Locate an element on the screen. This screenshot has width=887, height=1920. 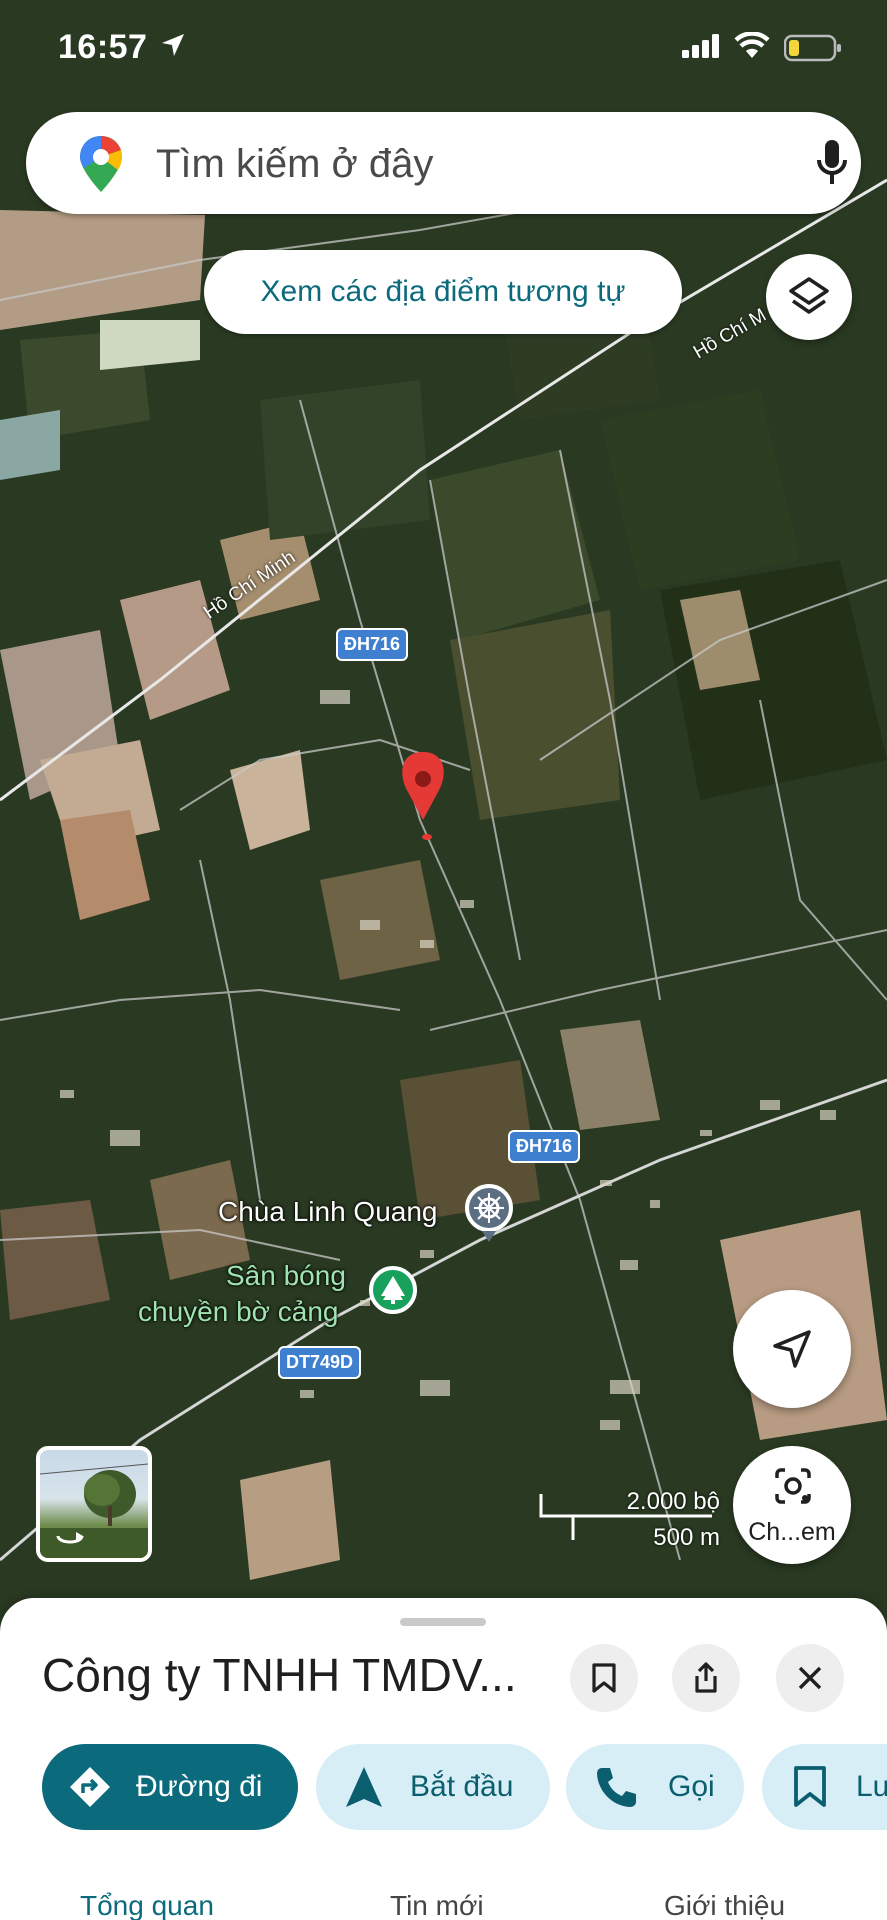
signal-icon is located at coordinates (700, 46).